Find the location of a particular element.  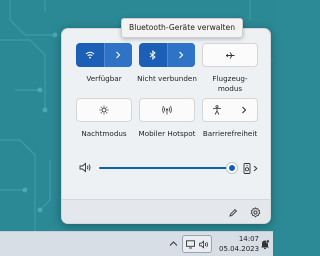

bluetooth-icon is located at coordinates (152, 55).